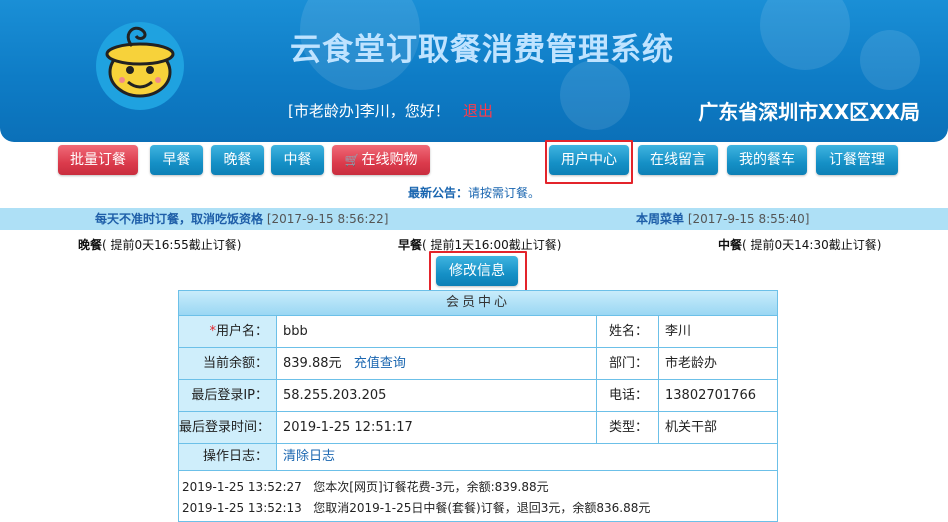 The width and height of the screenshot is (948, 522). What do you see at coordinates (691, 363) in the screenshot?
I see `department-value: 市老龄办` at bounding box center [691, 363].